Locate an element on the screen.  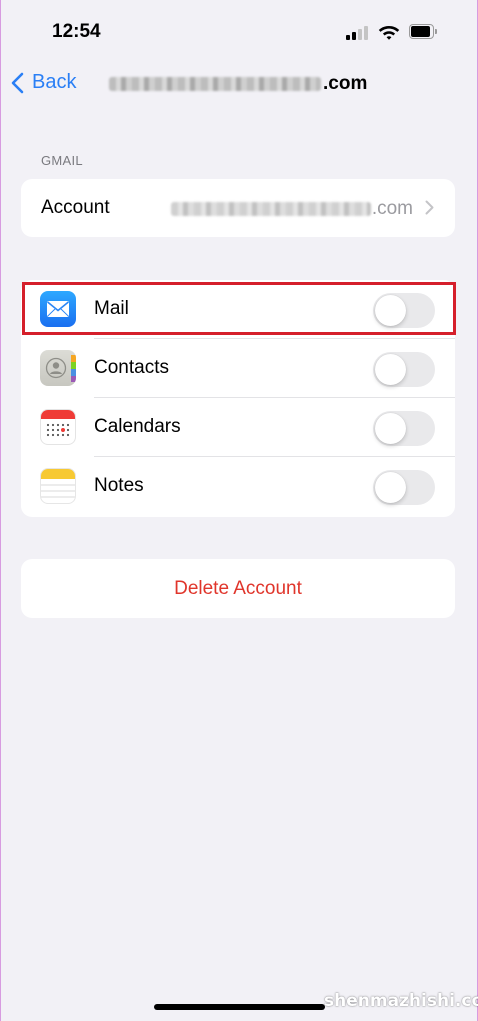
chevron-left-icon is located at coordinates (17, 82).